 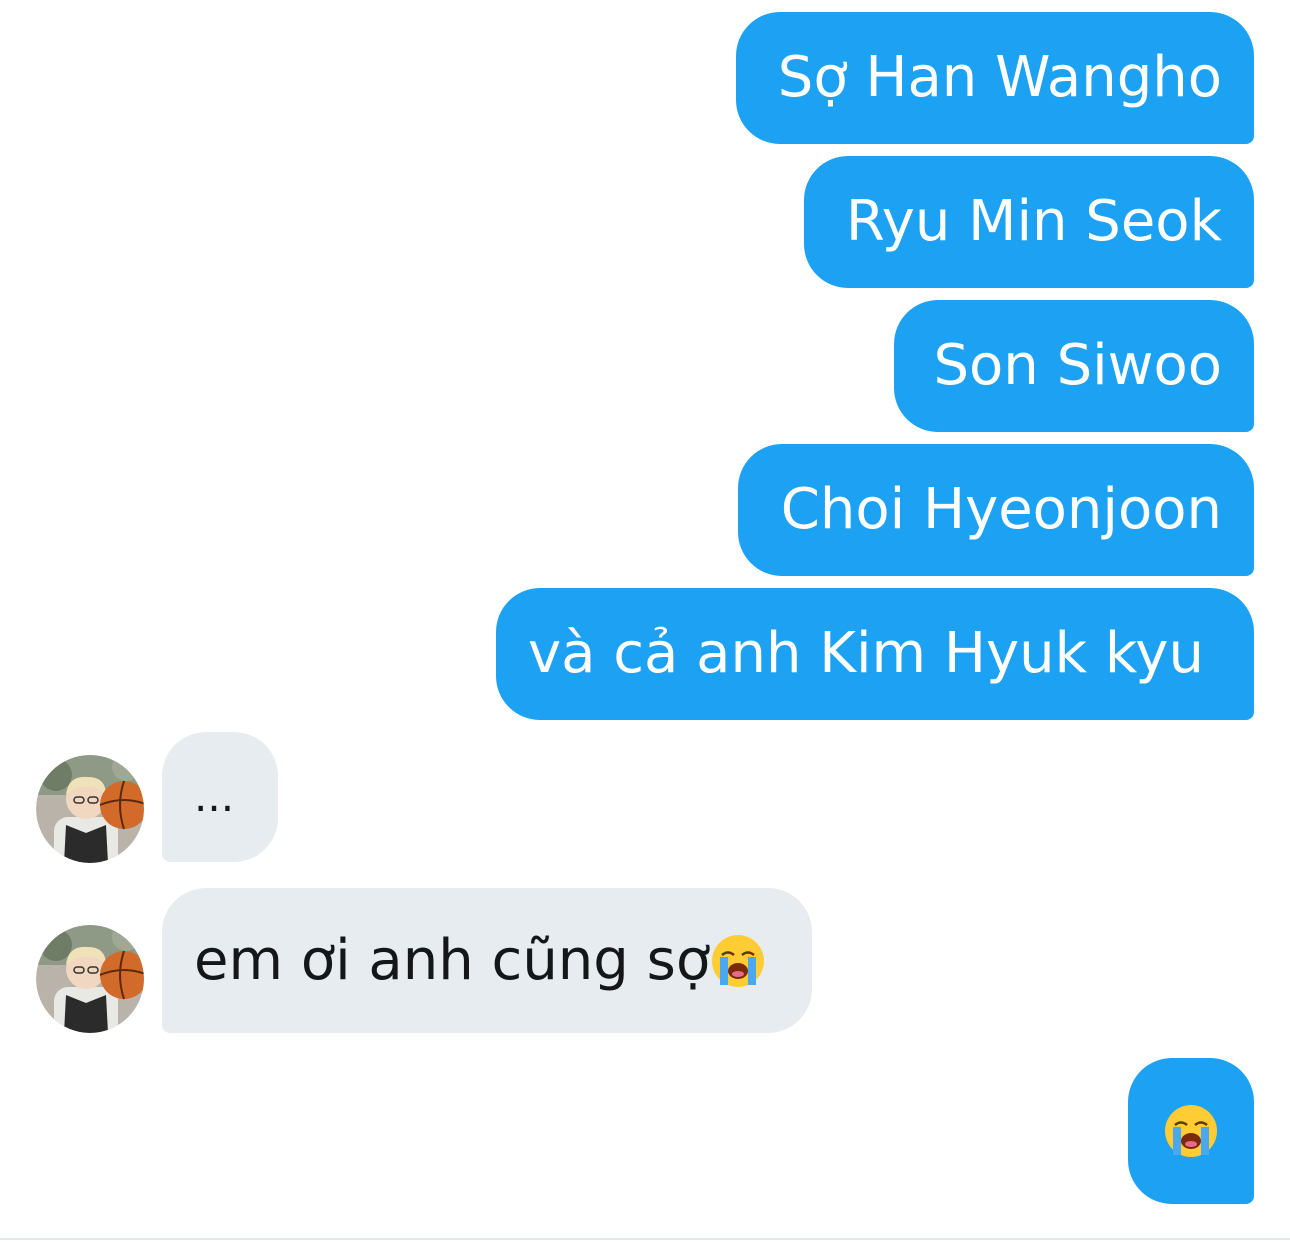 What do you see at coordinates (866, 653) in the screenshot?
I see `message-text: và cả anh Kim Hyuk kyu` at bounding box center [866, 653].